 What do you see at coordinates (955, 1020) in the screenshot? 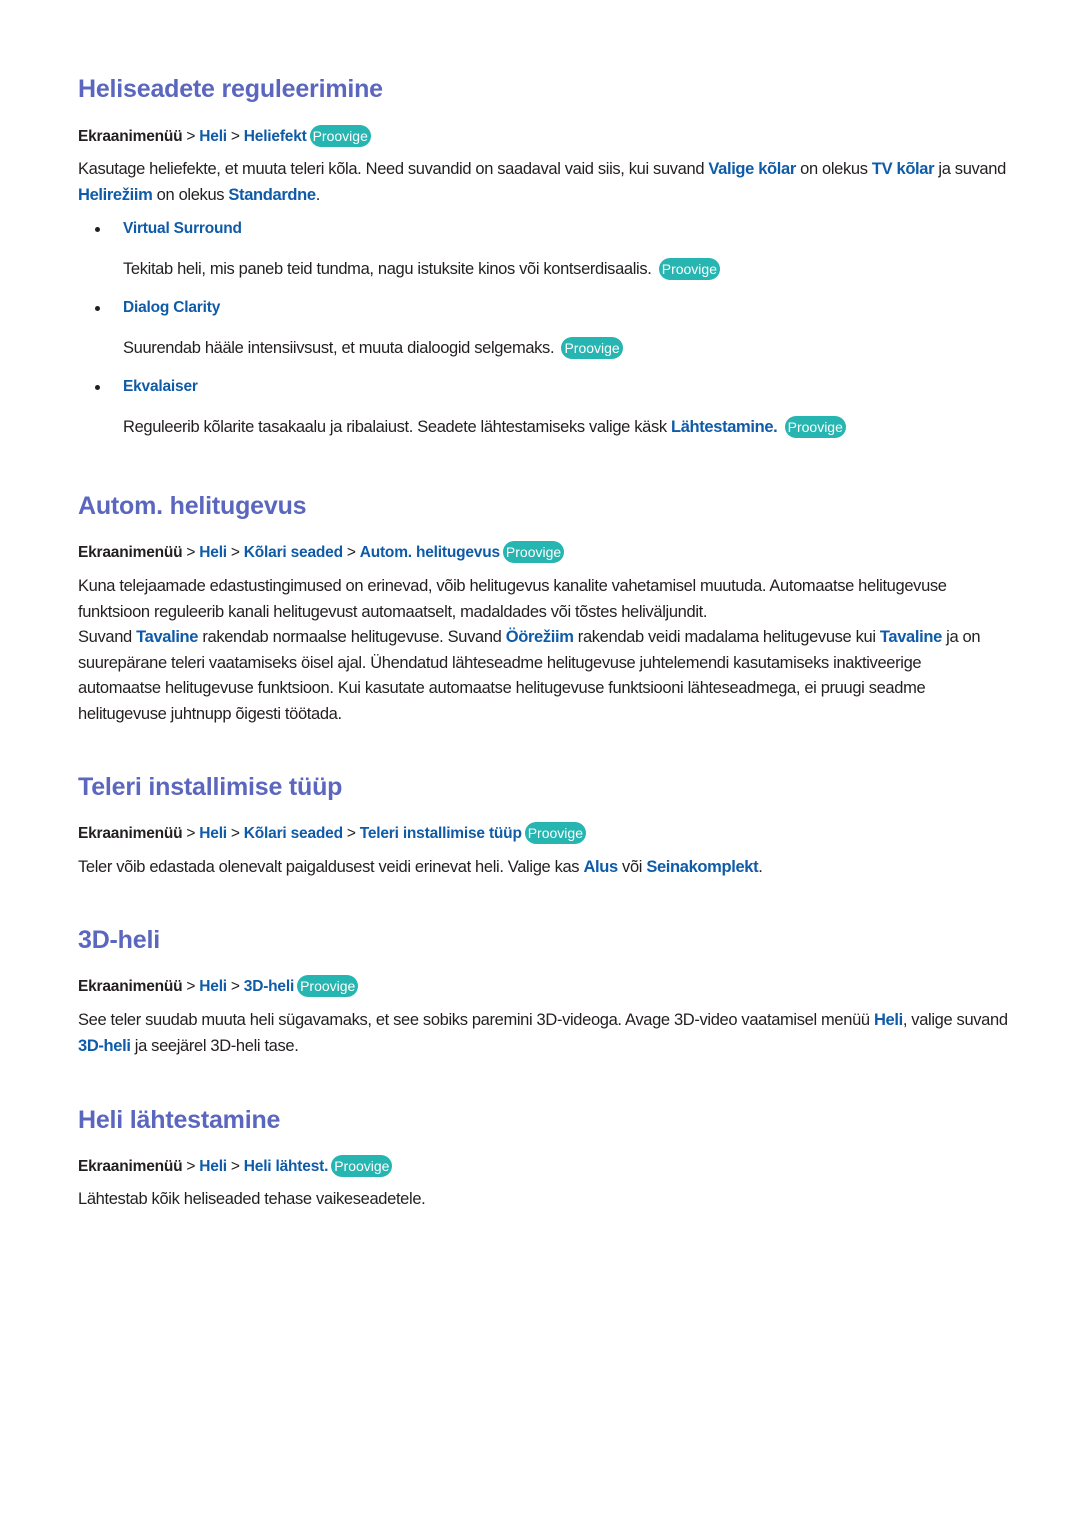
I see `text-run: , valige suvand` at bounding box center [955, 1020].